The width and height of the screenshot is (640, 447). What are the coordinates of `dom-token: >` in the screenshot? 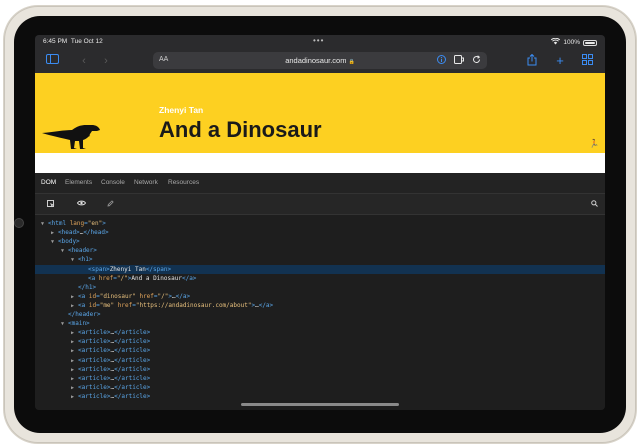 It's located at (104, 223).